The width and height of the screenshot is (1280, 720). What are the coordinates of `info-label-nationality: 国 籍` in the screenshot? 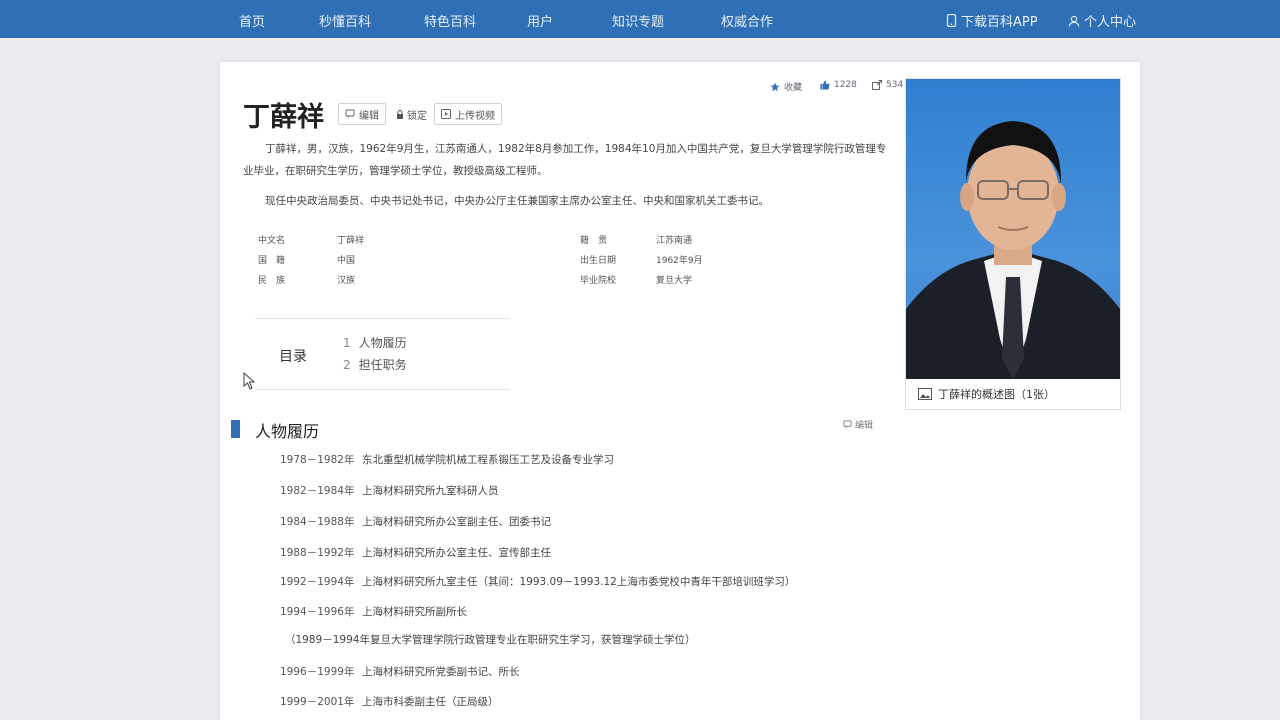 It's located at (272, 261).